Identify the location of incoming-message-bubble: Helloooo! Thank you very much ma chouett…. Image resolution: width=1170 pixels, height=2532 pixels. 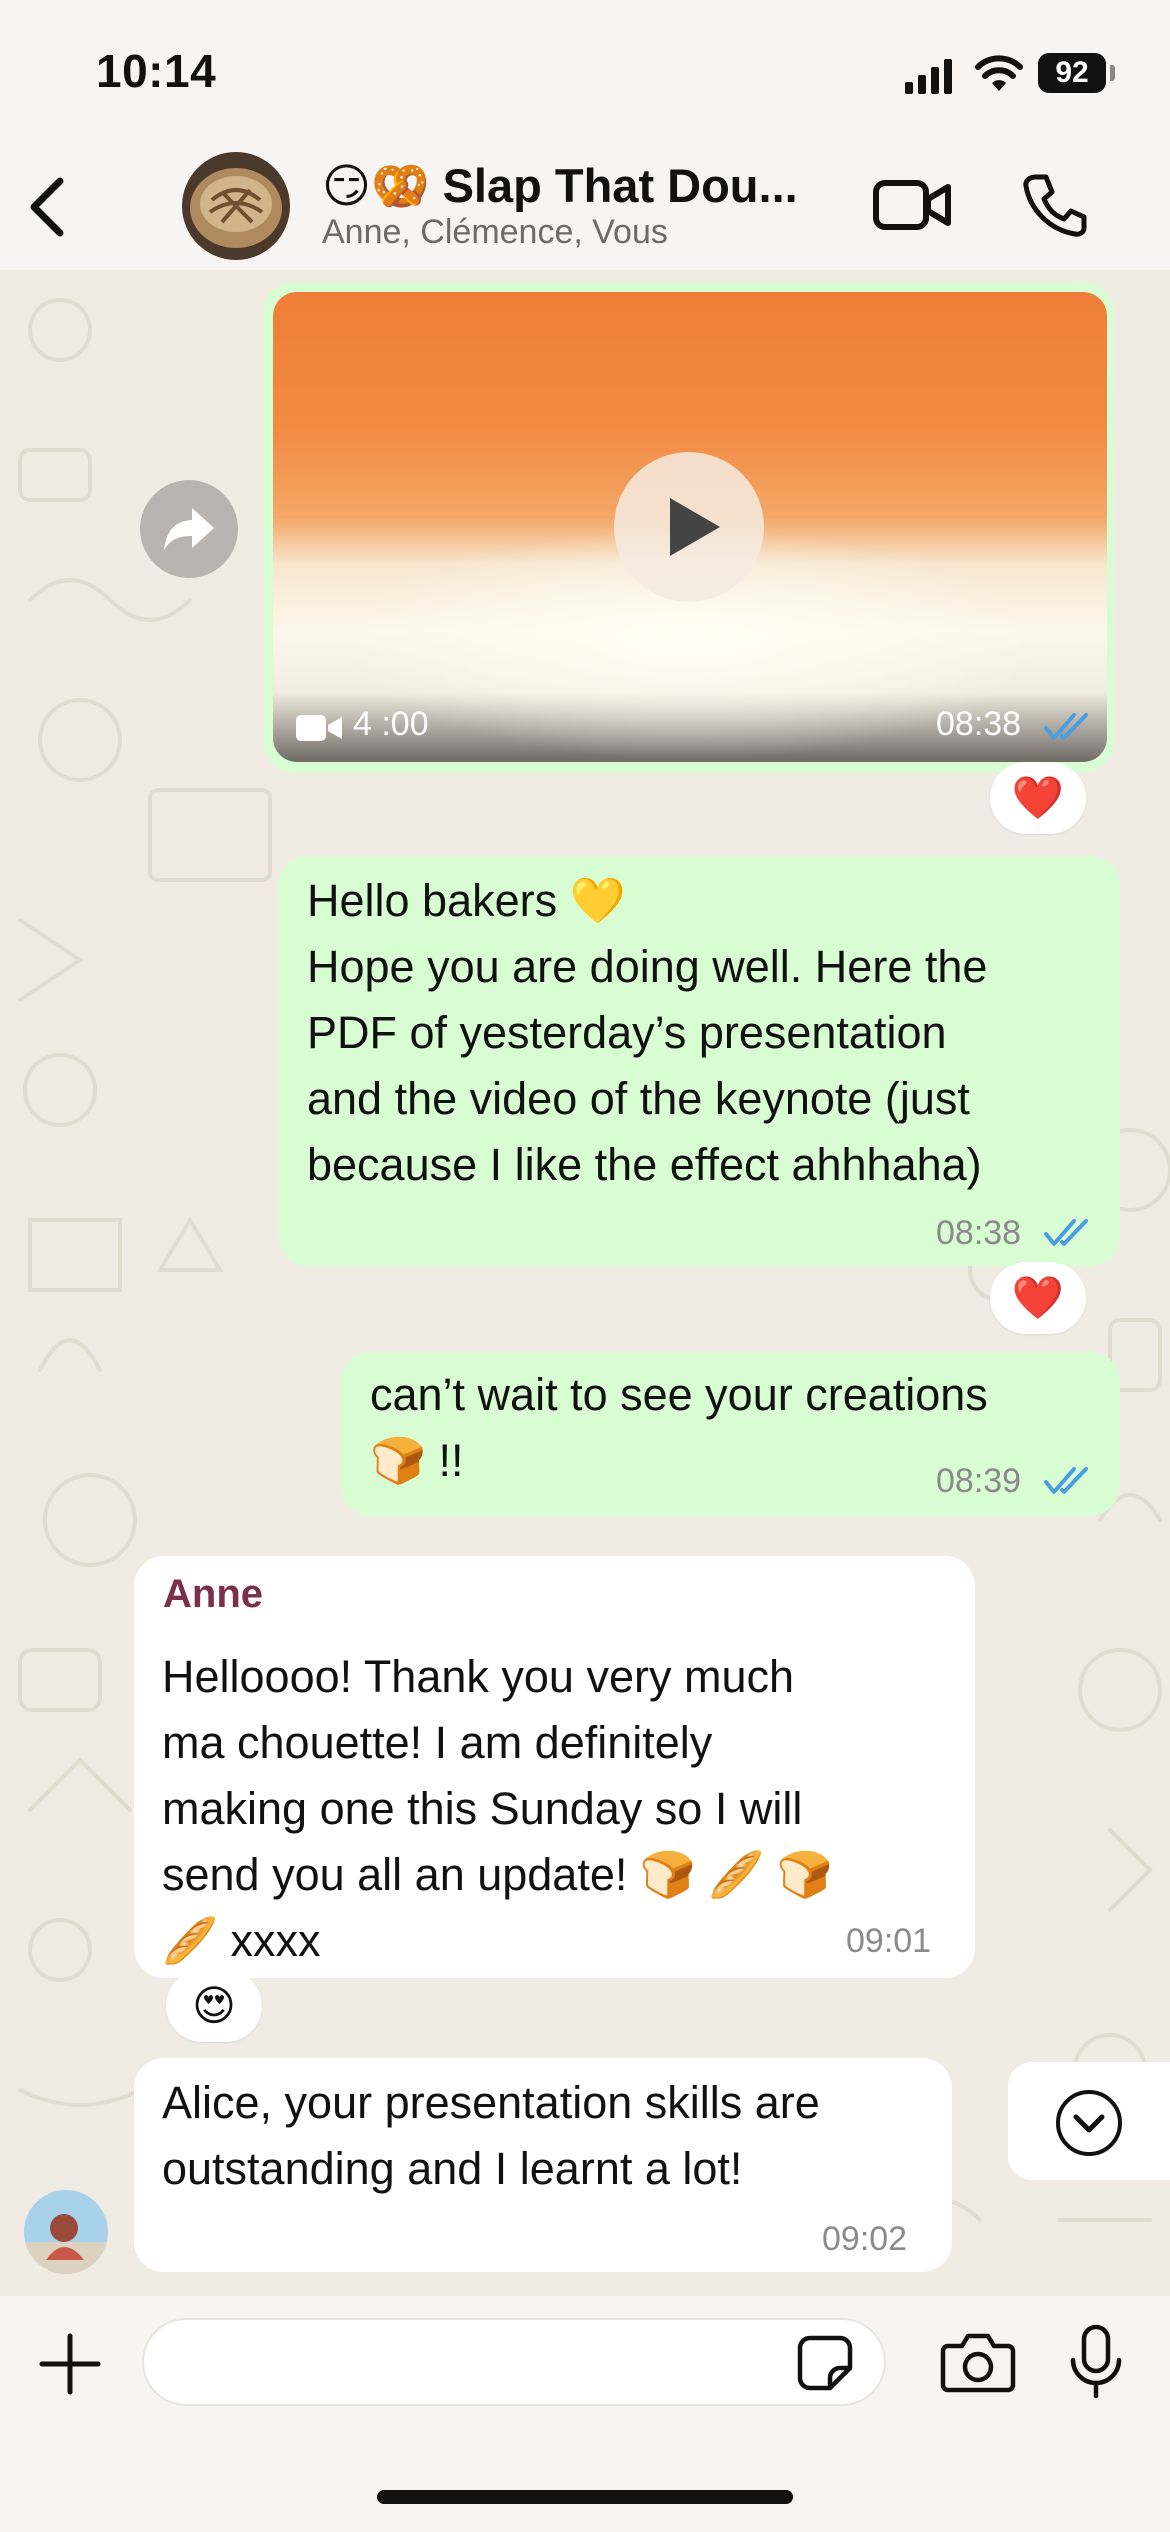
(554, 1767).